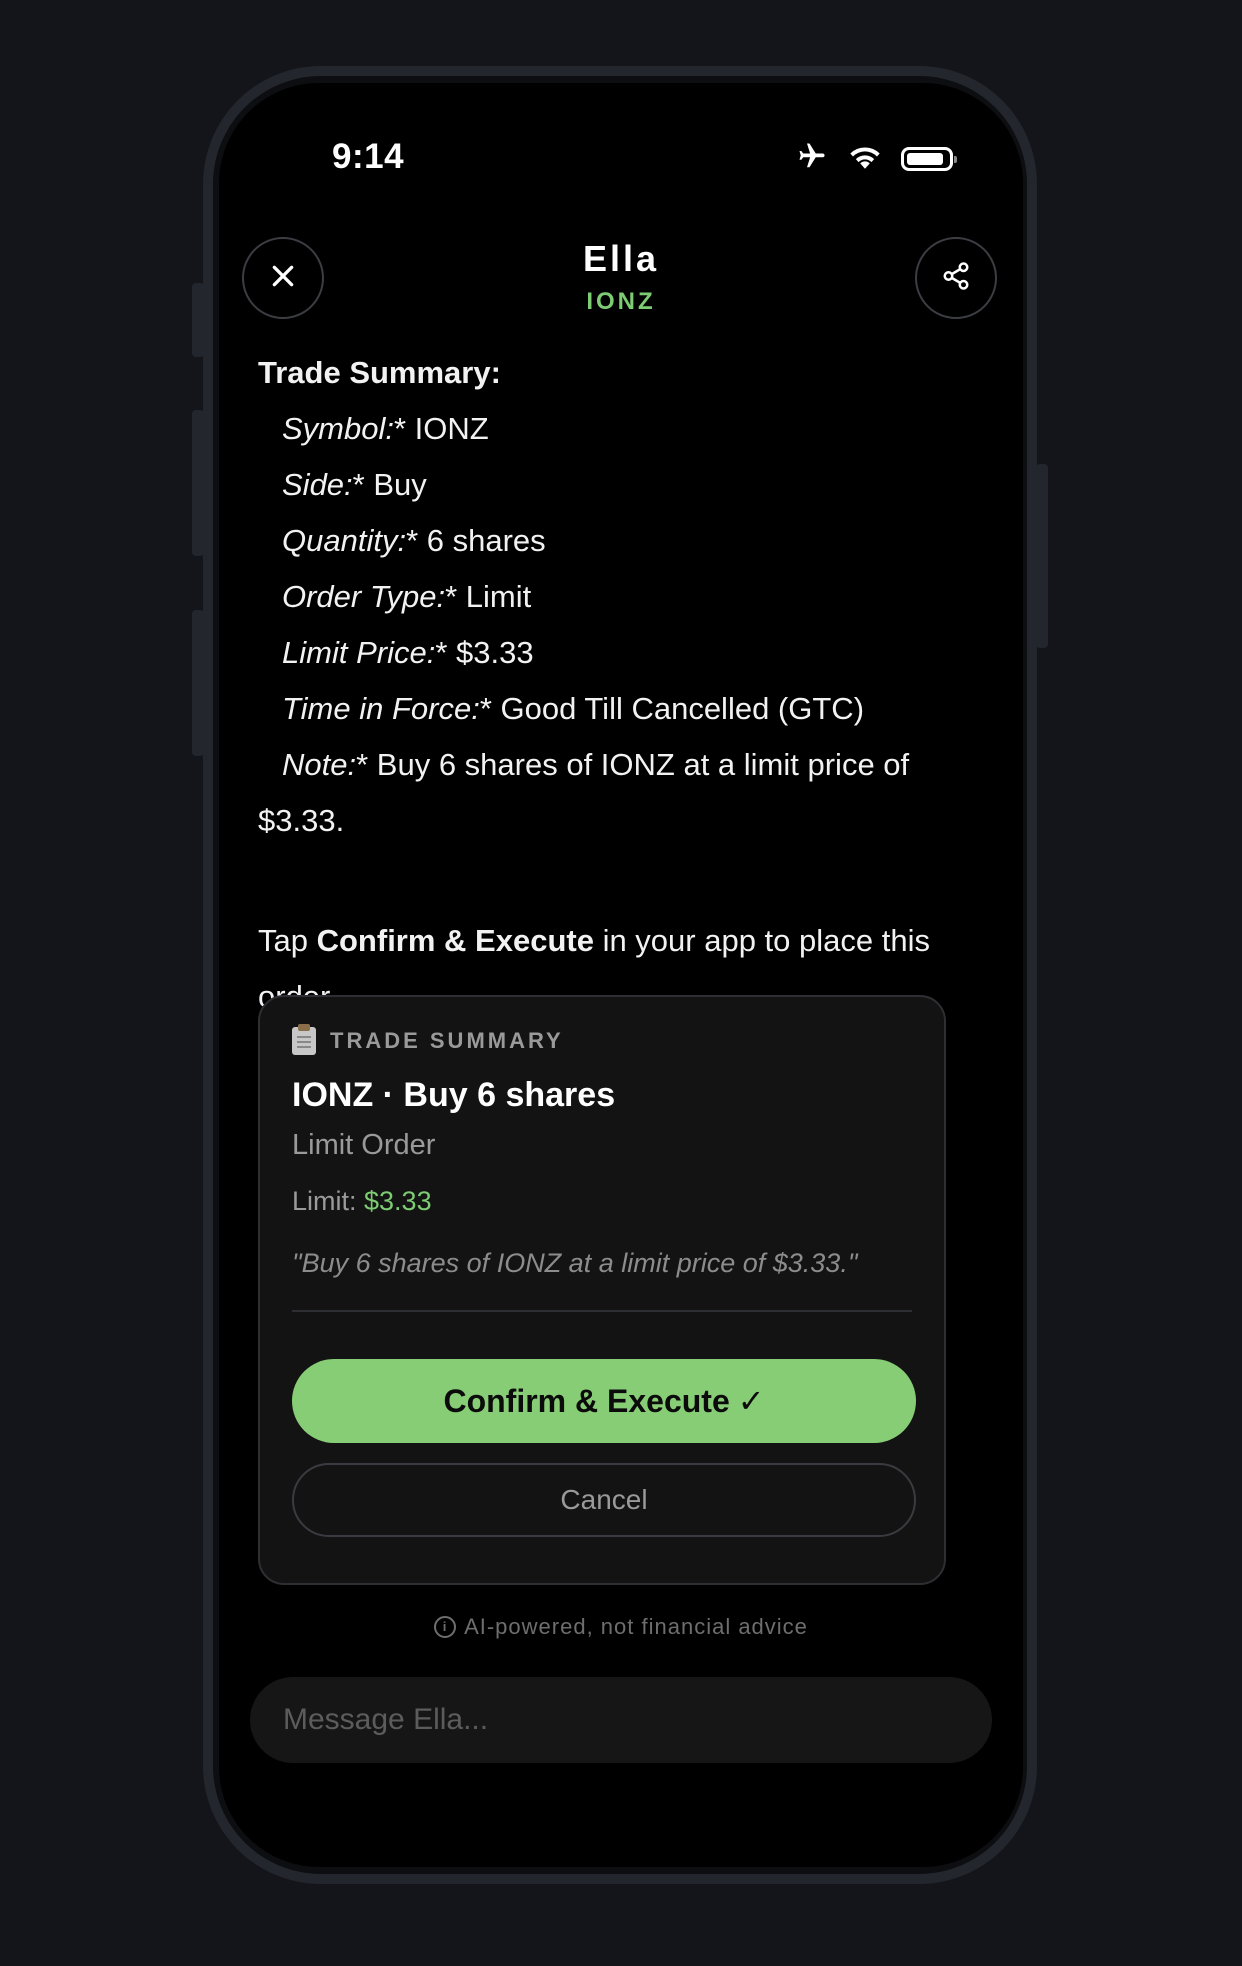  What do you see at coordinates (385, 428) in the screenshot?
I see `message-line-symbol: Symbol:* IONZ` at bounding box center [385, 428].